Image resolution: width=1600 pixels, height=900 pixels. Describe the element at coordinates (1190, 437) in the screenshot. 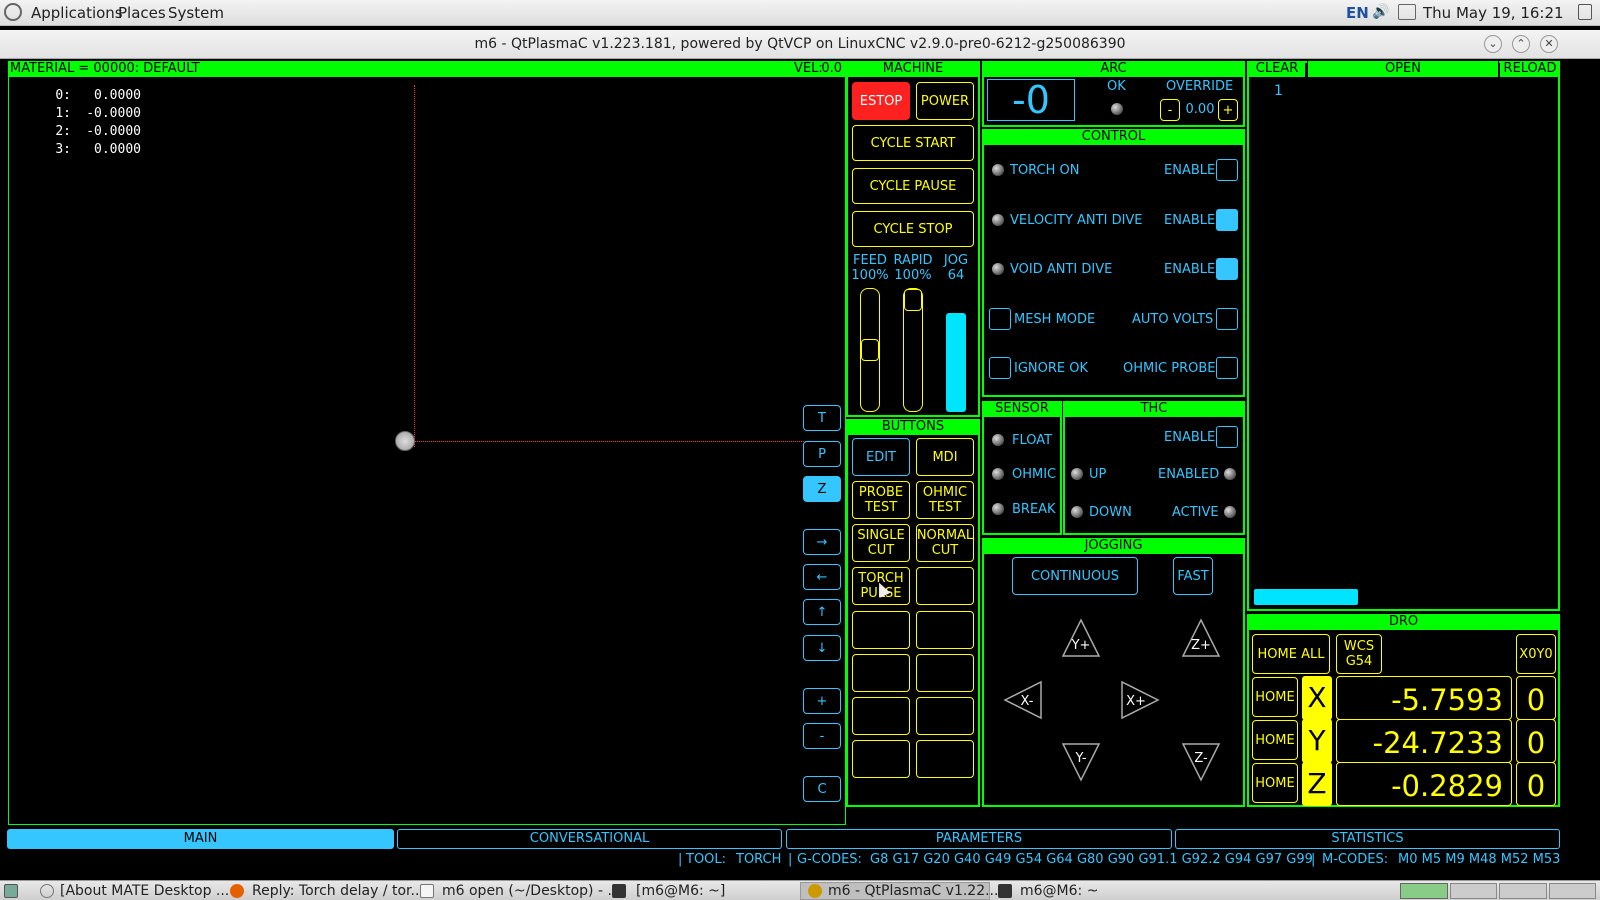

I see `thc-enable-label: ENABLE` at that location.